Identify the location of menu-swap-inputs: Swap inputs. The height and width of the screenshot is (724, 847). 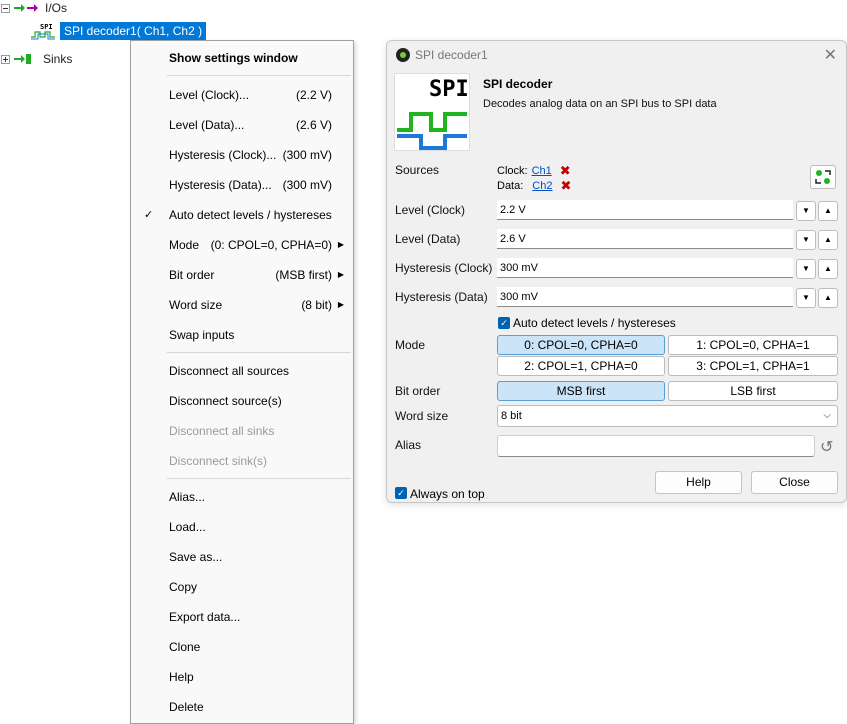
(242, 335).